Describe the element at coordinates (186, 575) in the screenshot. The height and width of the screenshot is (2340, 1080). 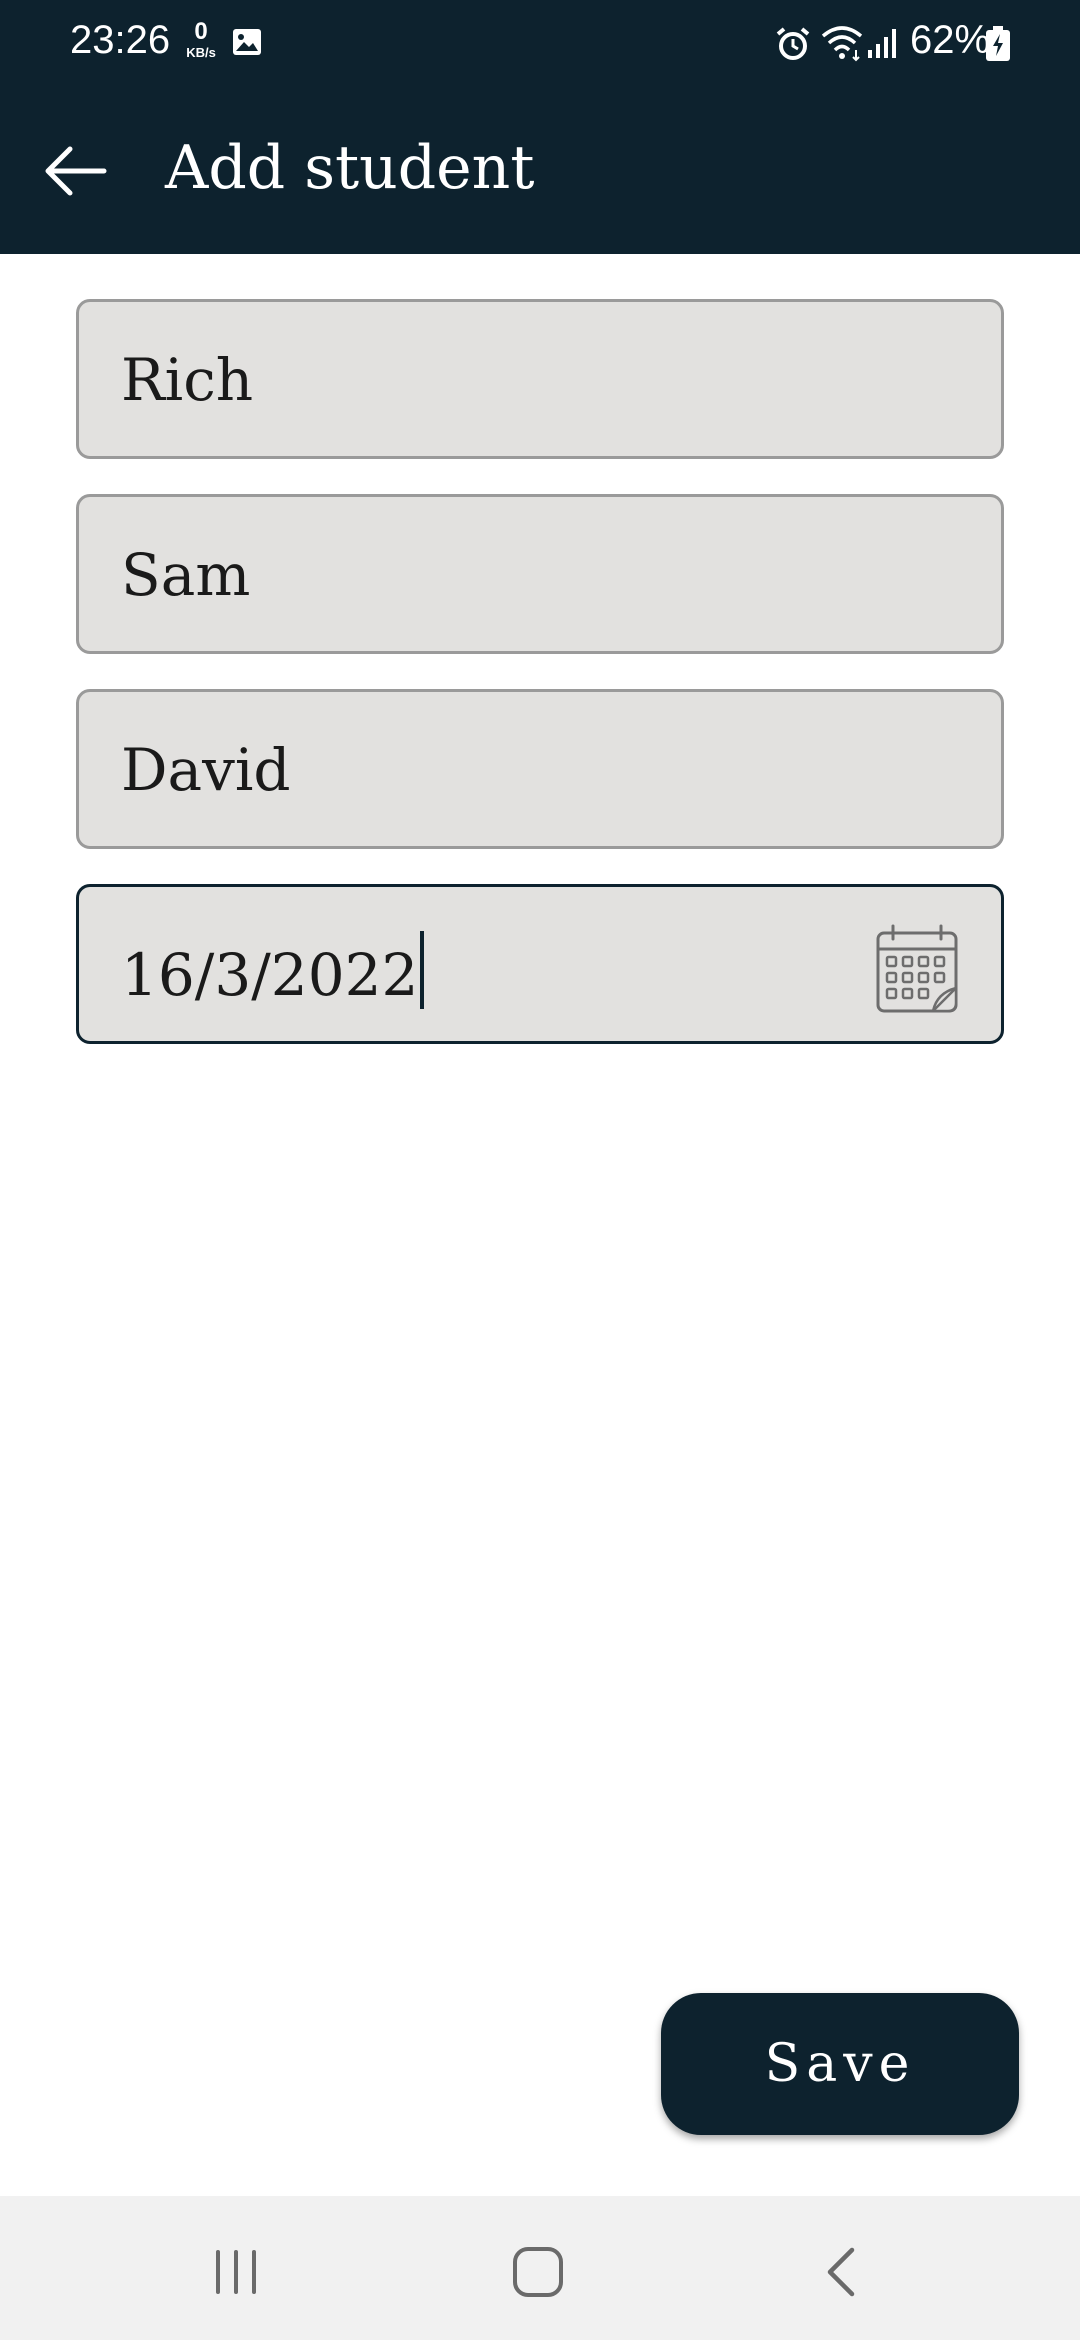
I see `middle-name-value: Sam` at that location.